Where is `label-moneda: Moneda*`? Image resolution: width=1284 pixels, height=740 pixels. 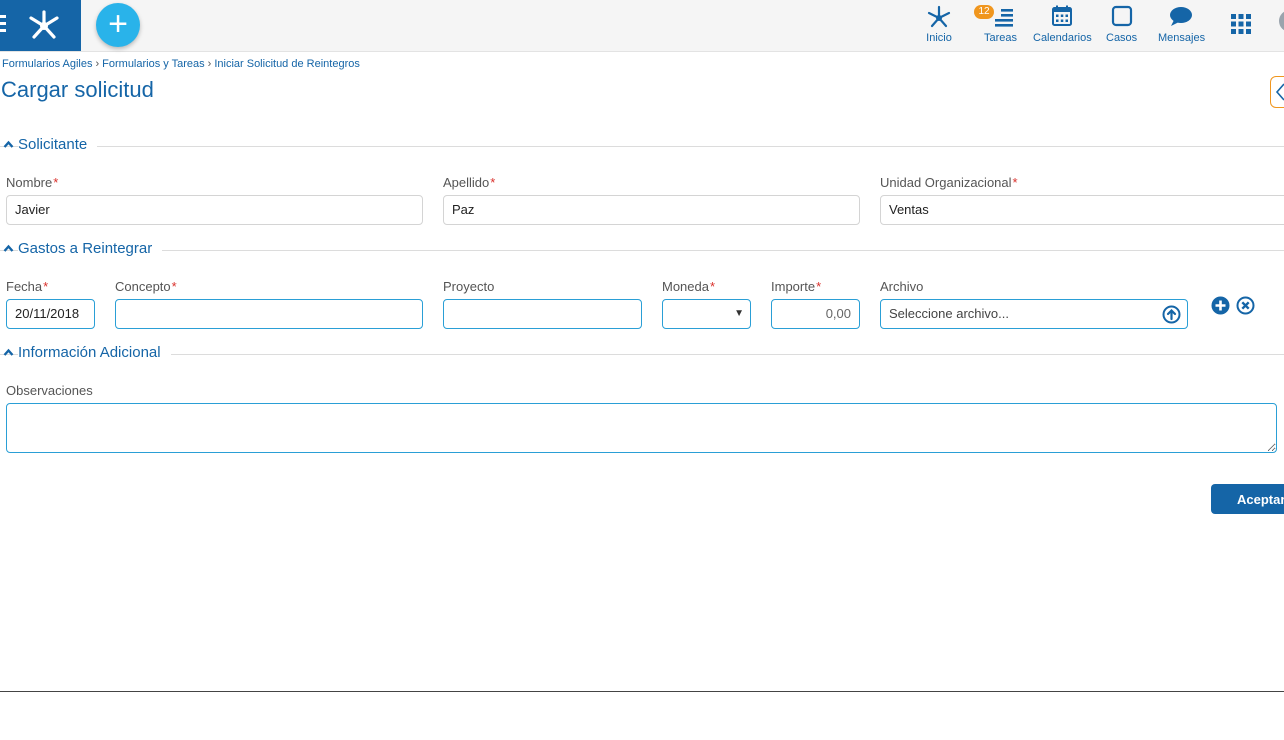 label-moneda: Moneda* is located at coordinates (688, 286).